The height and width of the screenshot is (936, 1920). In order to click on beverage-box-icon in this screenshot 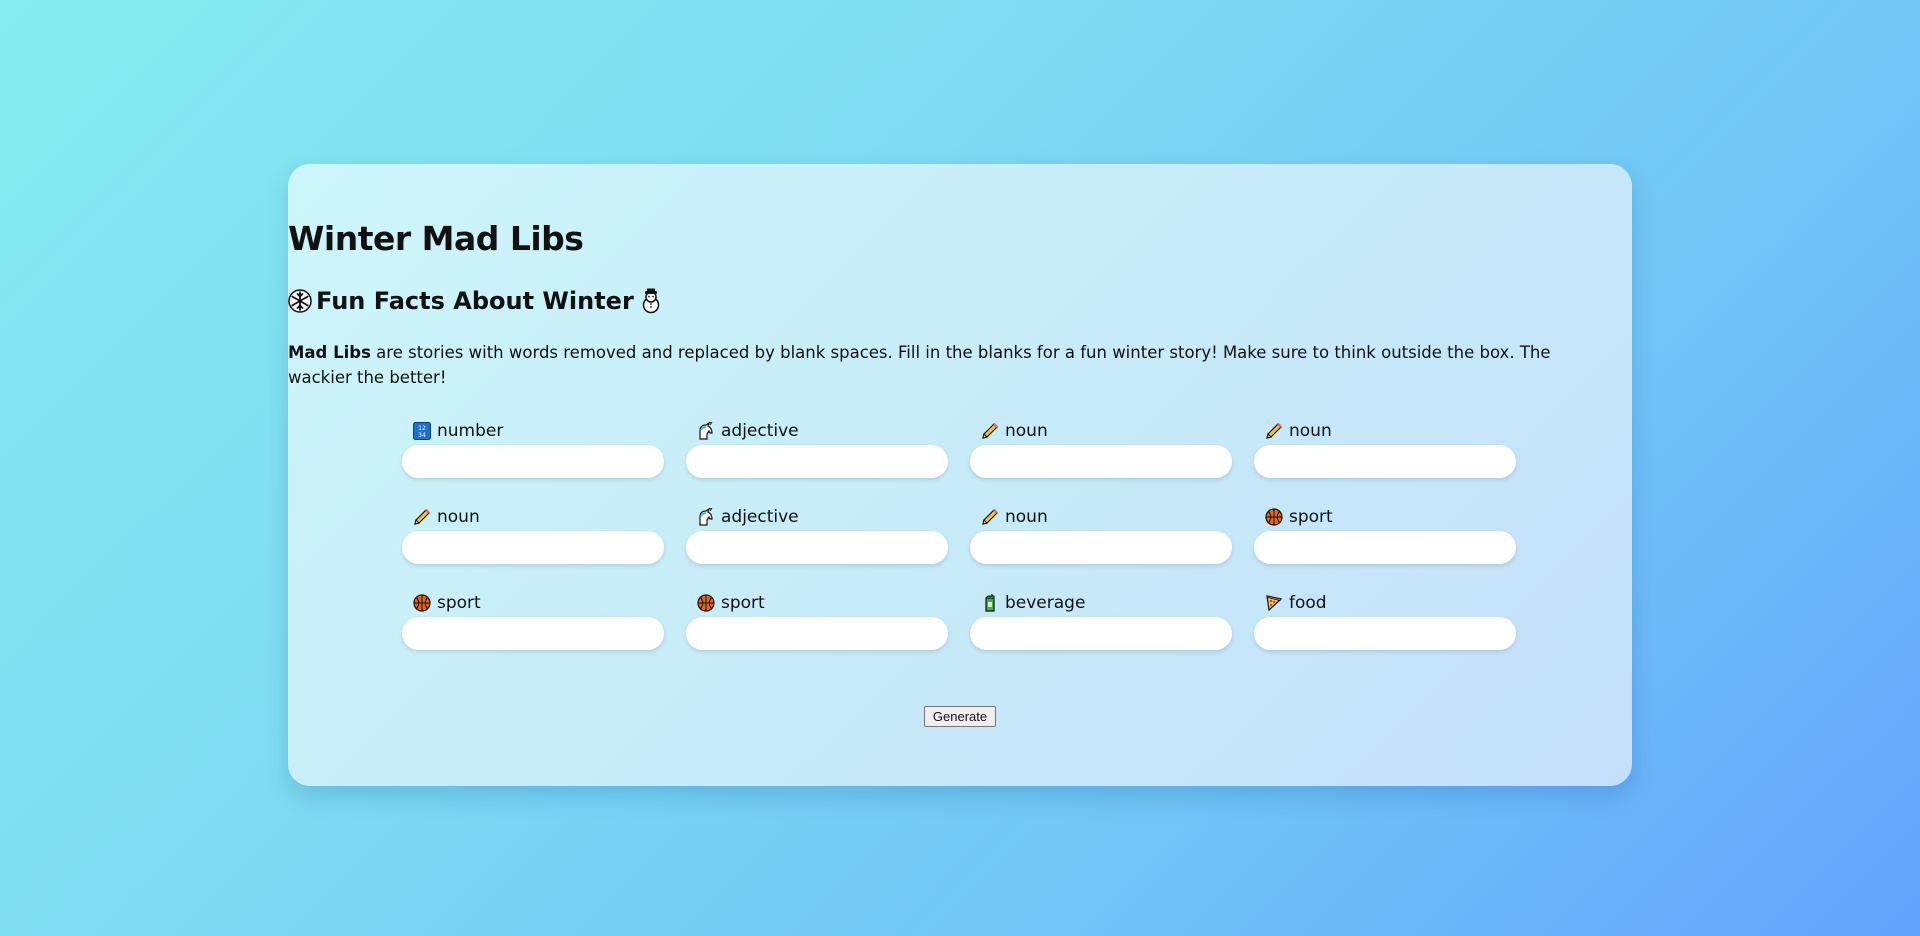, I will do `click(990, 603)`.